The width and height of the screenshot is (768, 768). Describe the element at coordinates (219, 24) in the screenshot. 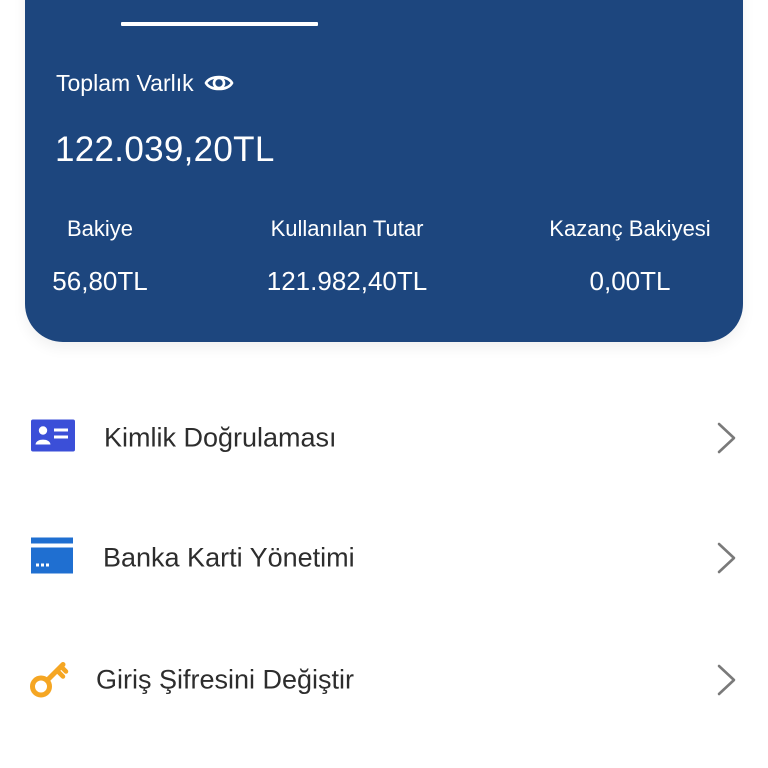

I see `tab-indicator` at that location.